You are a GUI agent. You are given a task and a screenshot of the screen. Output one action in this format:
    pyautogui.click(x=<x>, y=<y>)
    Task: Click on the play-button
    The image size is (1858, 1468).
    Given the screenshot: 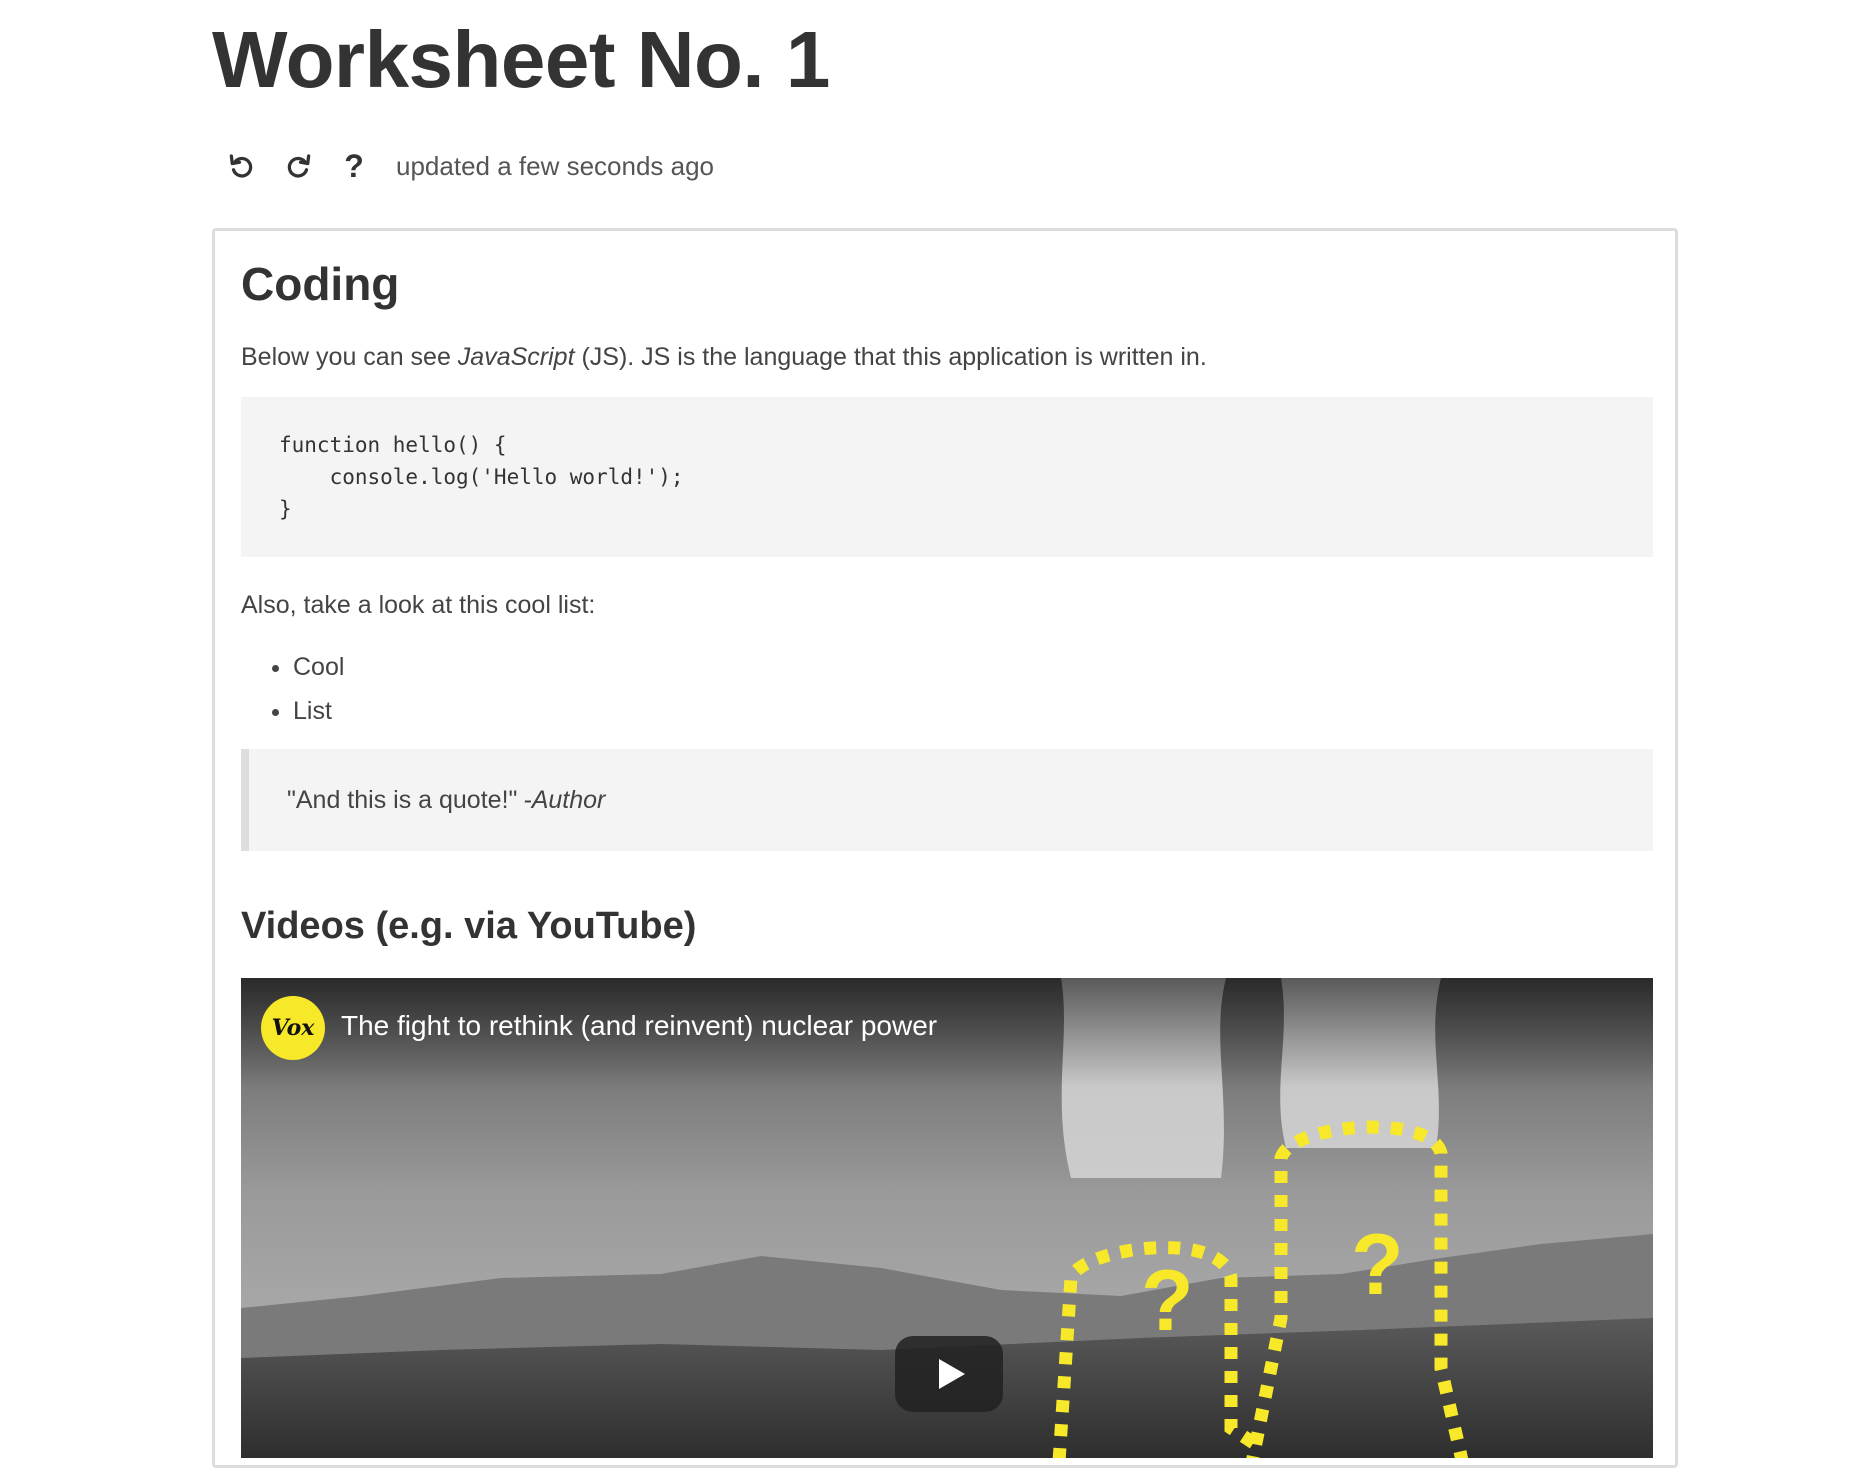 What is the action you would take?
    pyautogui.click(x=949, y=1374)
    